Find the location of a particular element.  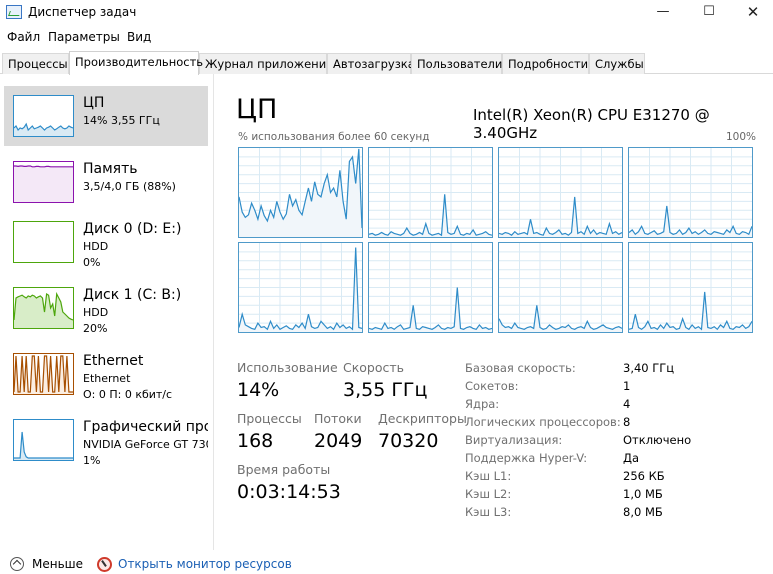

tab-processes: Процессы is located at coordinates (35, 63).